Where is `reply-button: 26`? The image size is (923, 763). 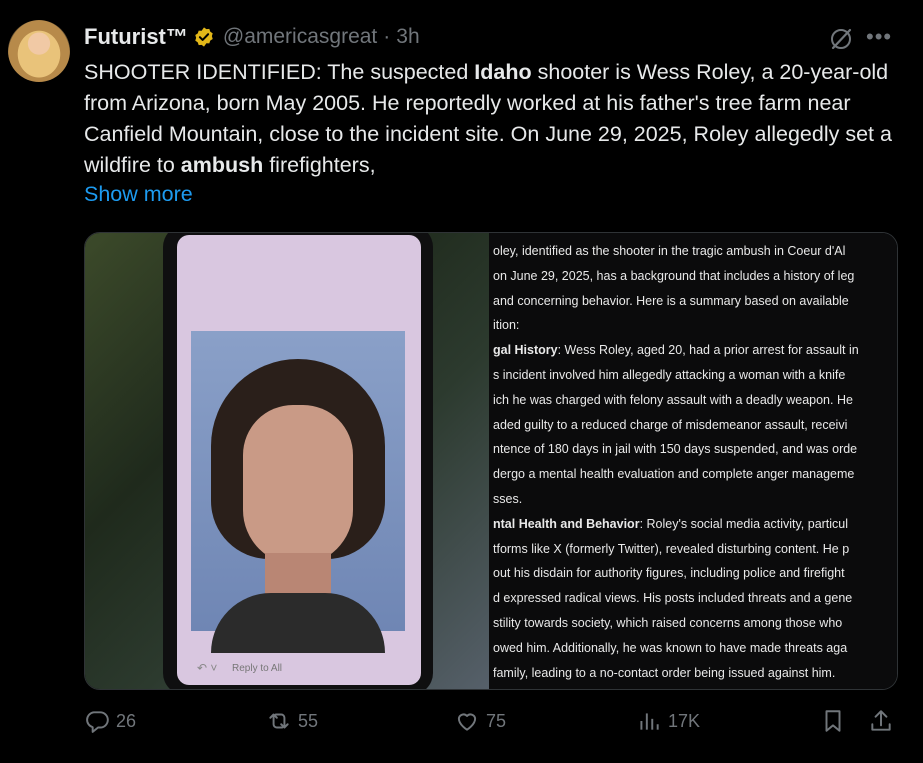 reply-button: 26 is located at coordinates (110, 721).